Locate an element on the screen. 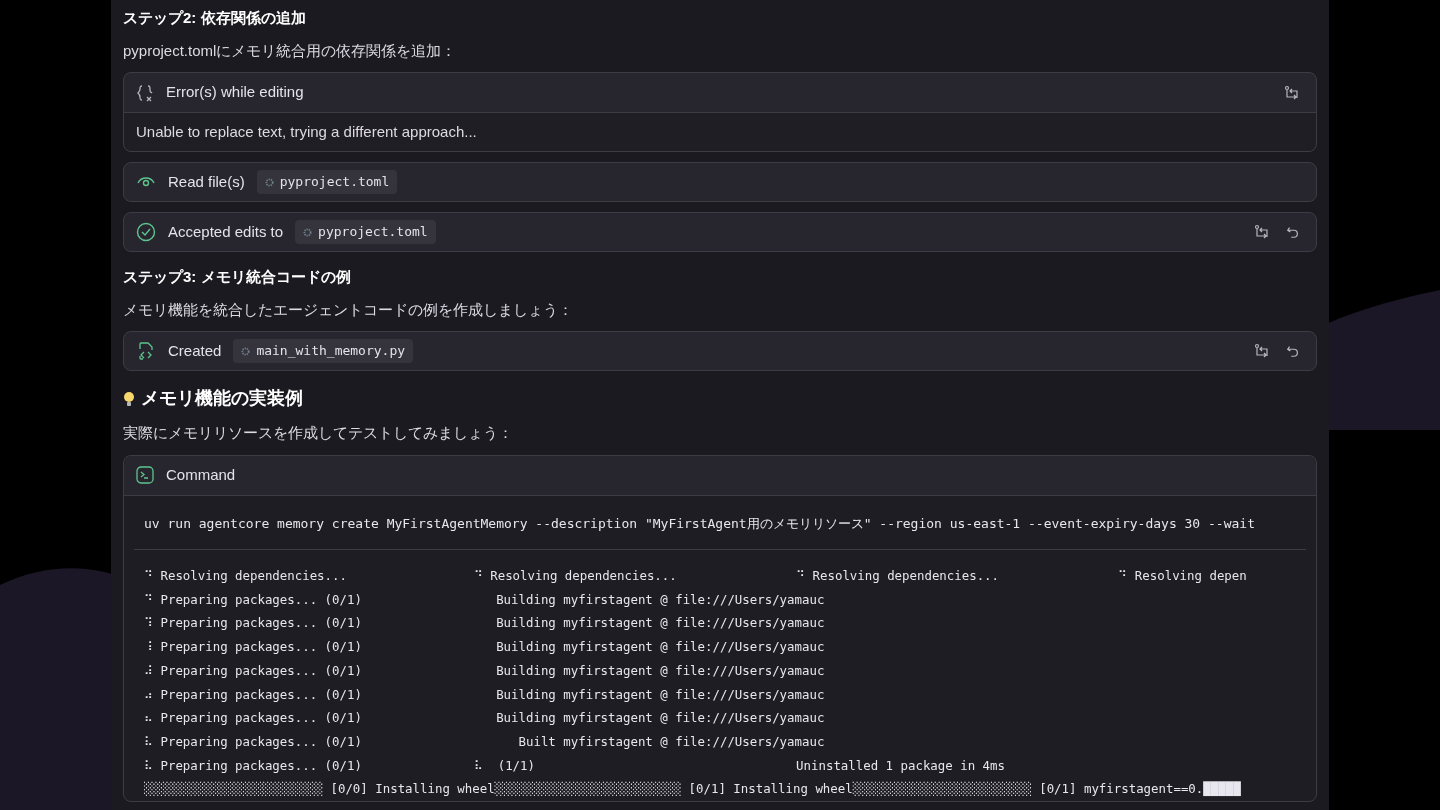 The width and height of the screenshot is (1440, 810). terminal-line: ░░░░░░░░░░░░░░░░░░░░░░░░ [0/0] Installing wheel░░░░░░░░░░░░░░░░░░░░░░░░░ [0/1] Installing wheel░░░░░░░░░░░░░░░░░░░░░░░░ [0/1] myfirstagent==0.█████ is located at coordinates (693, 789).